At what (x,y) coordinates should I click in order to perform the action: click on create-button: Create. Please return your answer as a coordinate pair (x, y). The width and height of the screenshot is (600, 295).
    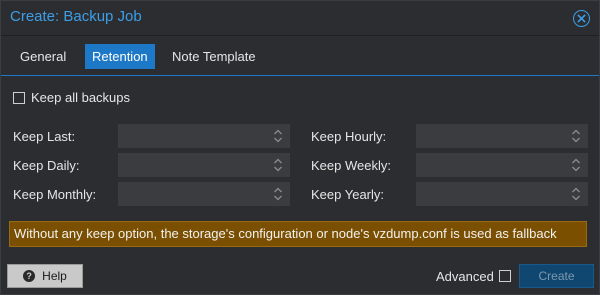
    Looking at the image, I should click on (556, 276).